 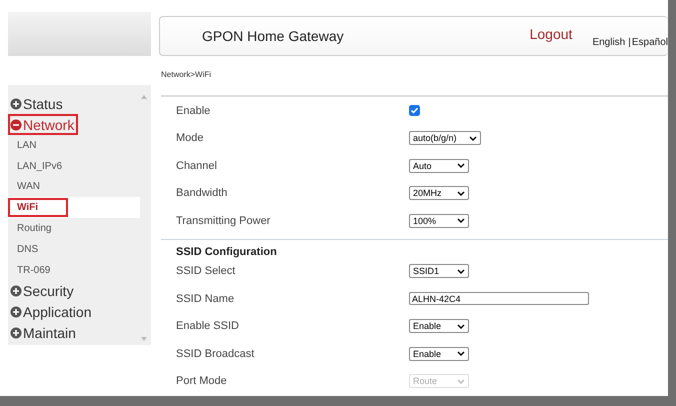 I want to click on language-link: Español, so click(x=650, y=42).